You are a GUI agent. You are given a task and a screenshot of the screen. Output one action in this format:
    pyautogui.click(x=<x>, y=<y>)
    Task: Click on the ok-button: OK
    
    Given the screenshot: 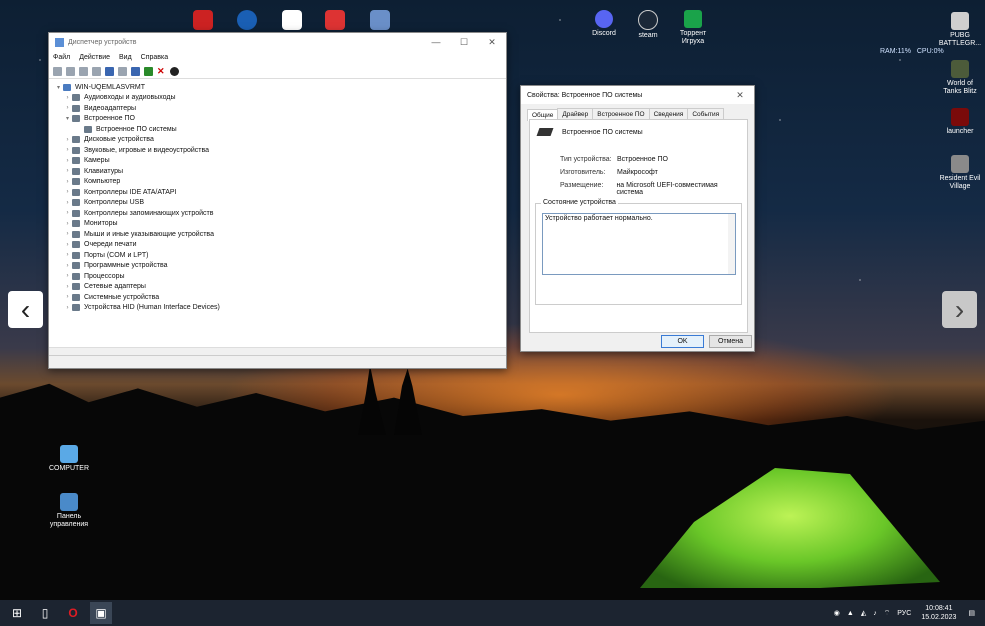 What is the action you would take?
    pyautogui.click(x=682, y=341)
    